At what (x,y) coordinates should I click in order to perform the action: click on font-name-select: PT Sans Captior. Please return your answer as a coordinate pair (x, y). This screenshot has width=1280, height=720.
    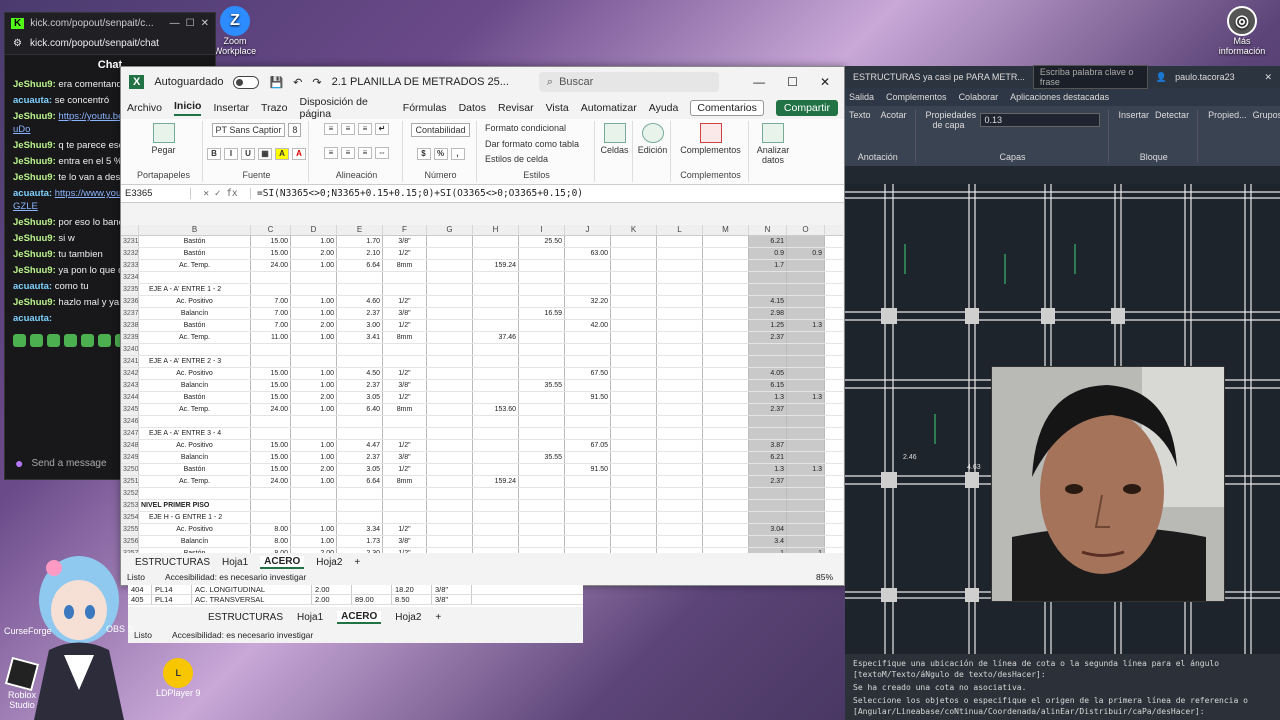
    Looking at the image, I should click on (248, 130).